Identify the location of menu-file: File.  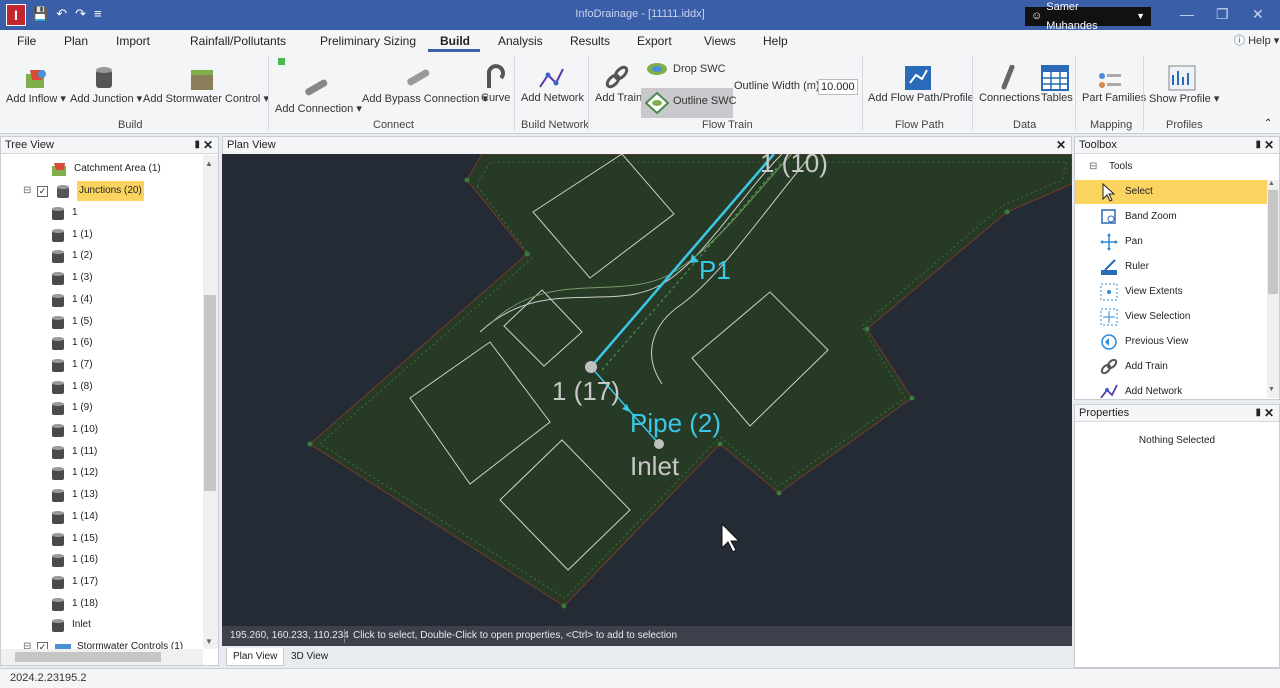
(26, 41).